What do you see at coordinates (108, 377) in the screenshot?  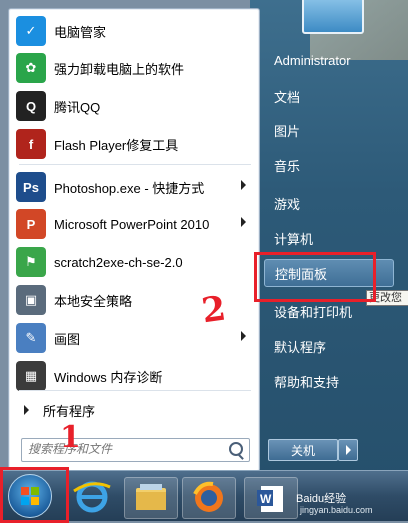 I see `program-label: Windows 内存诊断` at bounding box center [108, 377].